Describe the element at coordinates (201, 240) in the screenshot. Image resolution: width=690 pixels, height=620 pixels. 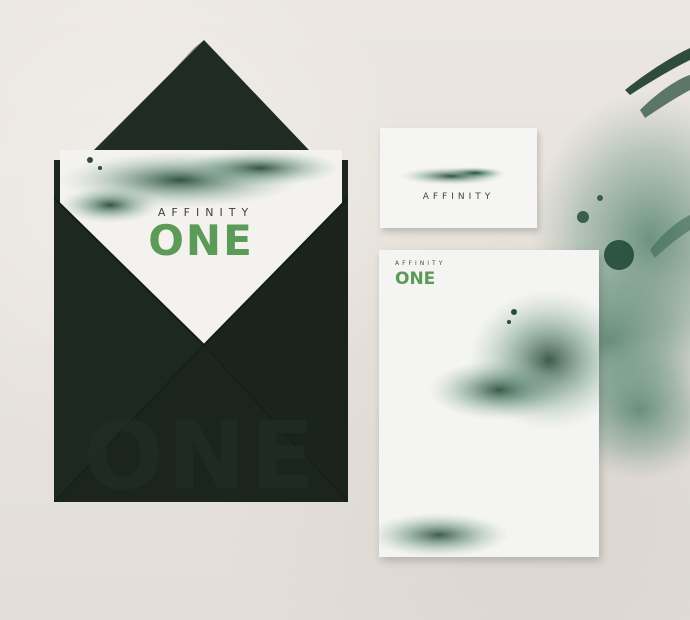
I see `logo-wordmark-one: ONE` at that location.